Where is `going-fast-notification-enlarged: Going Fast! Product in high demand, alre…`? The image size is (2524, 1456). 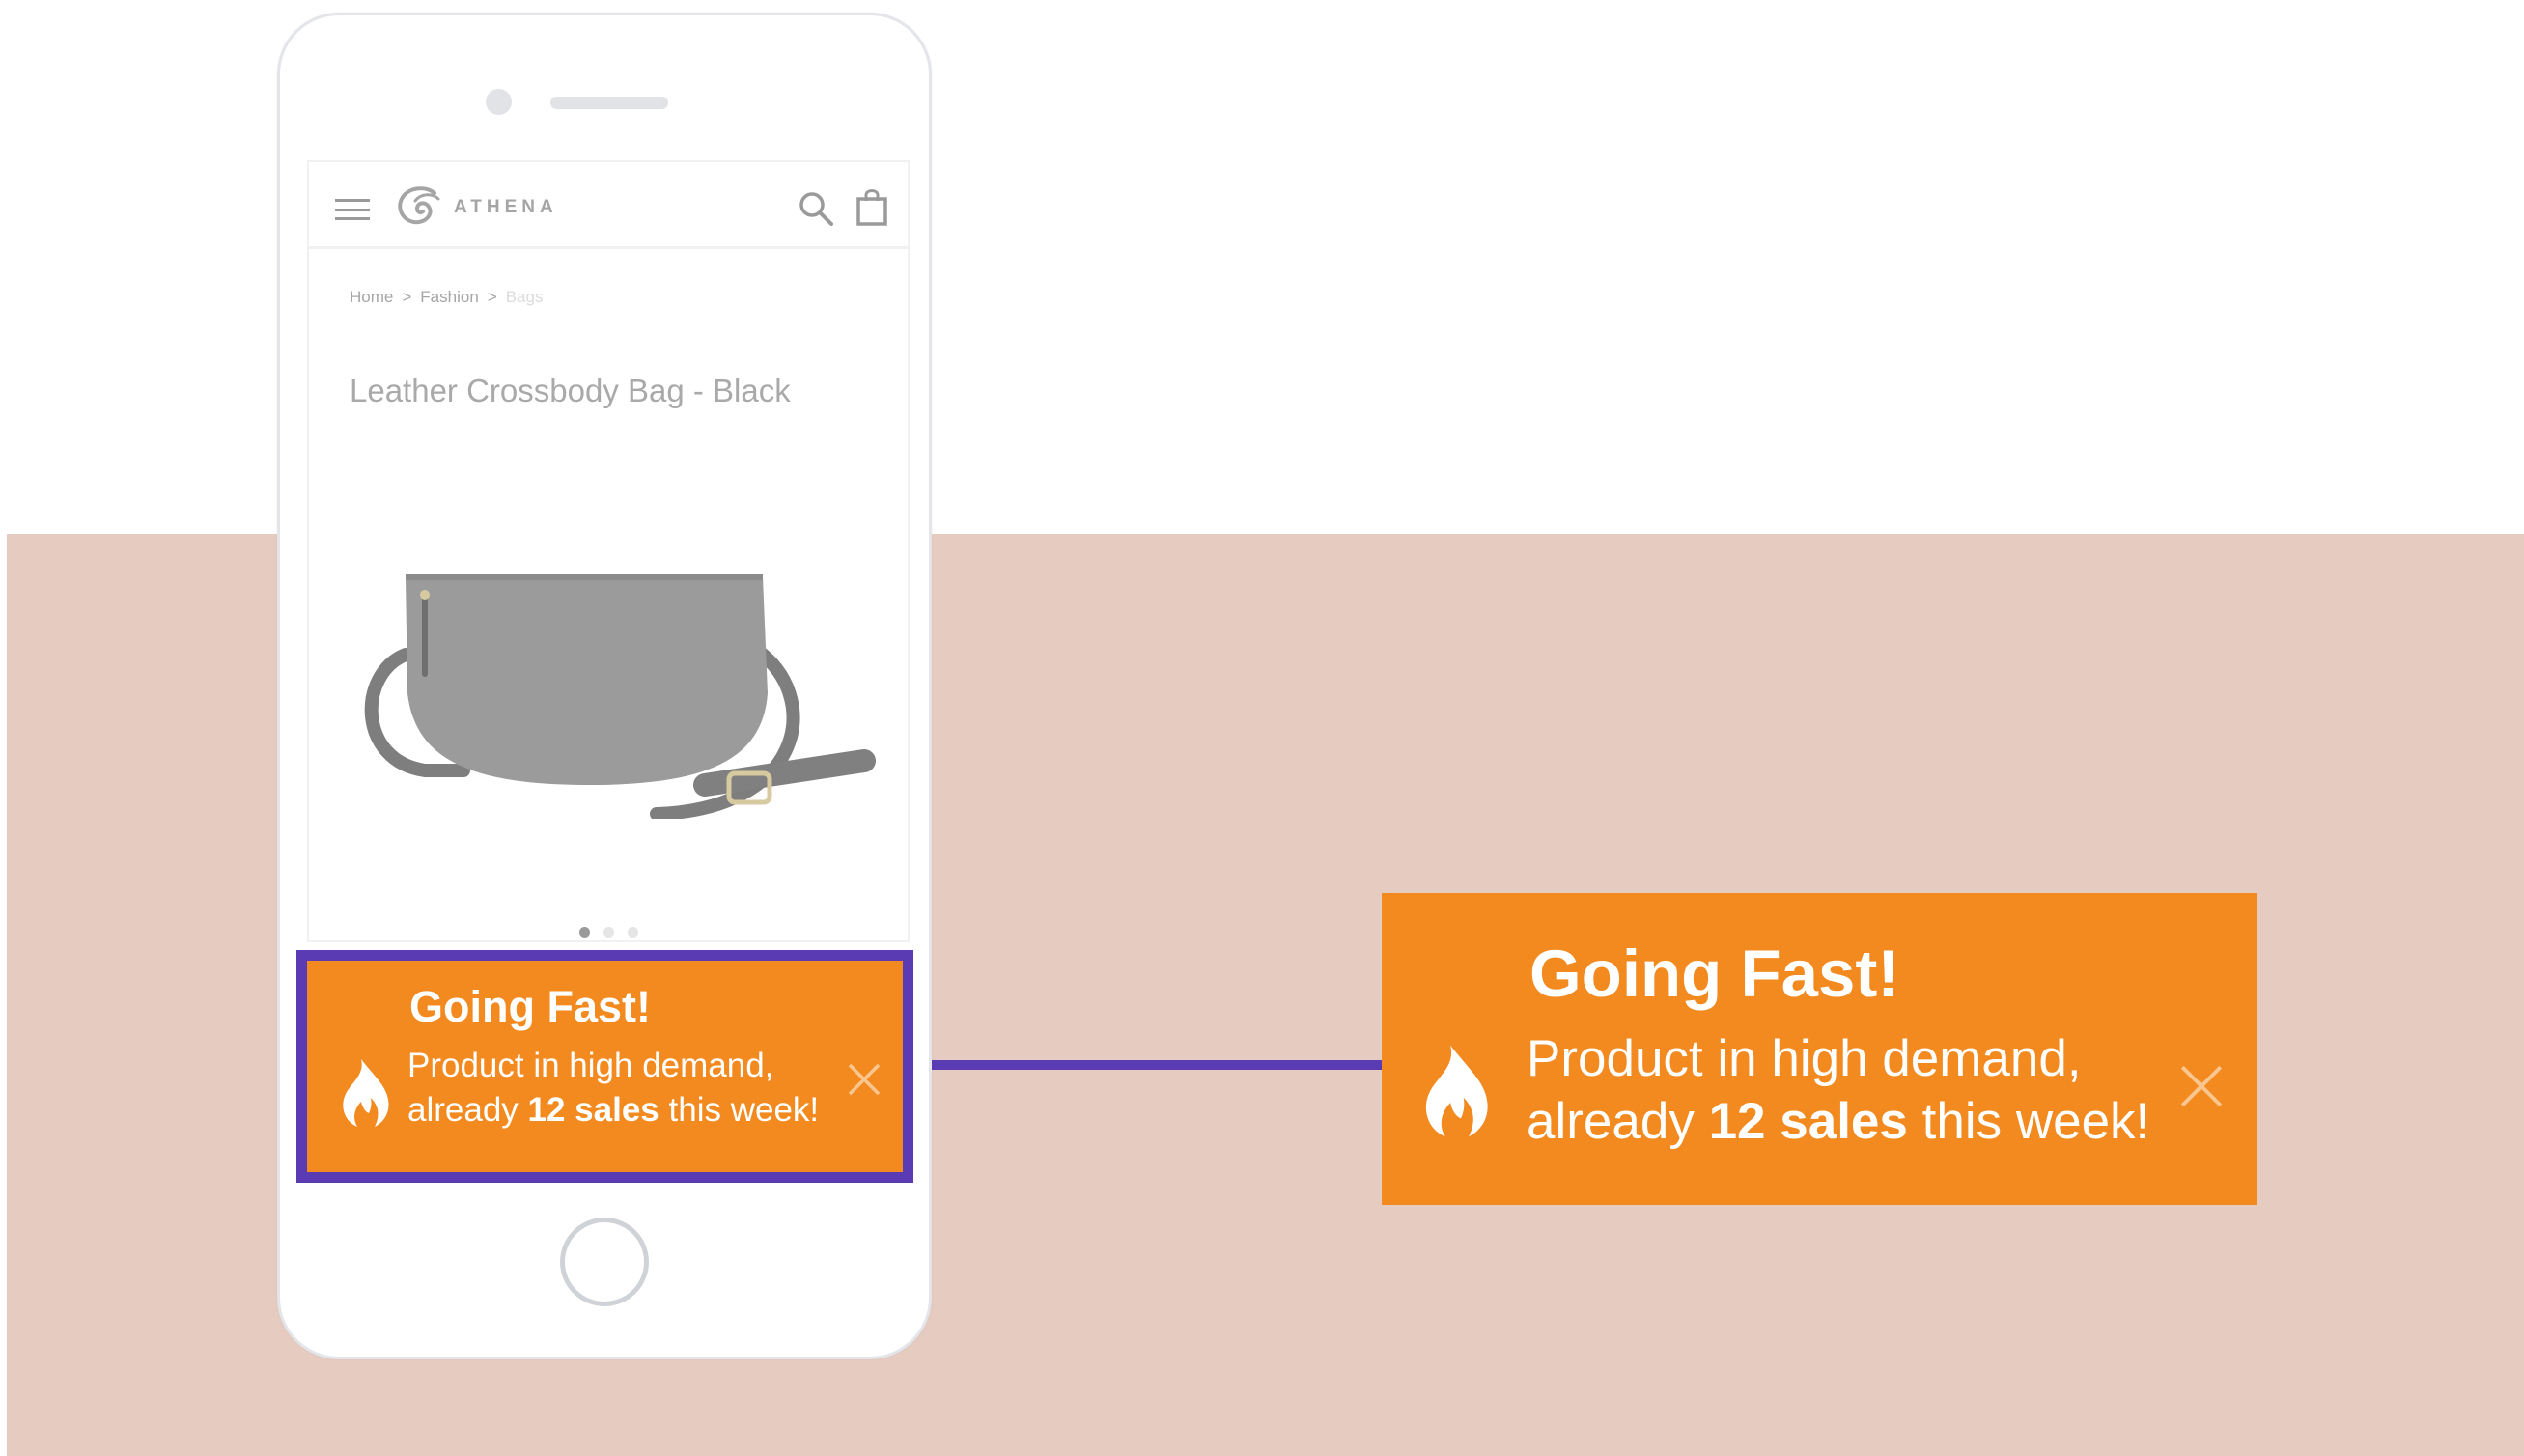 going-fast-notification-enlarged: Going Fast! Product in high demand, alre… is located at coordinates (1820, 1049).